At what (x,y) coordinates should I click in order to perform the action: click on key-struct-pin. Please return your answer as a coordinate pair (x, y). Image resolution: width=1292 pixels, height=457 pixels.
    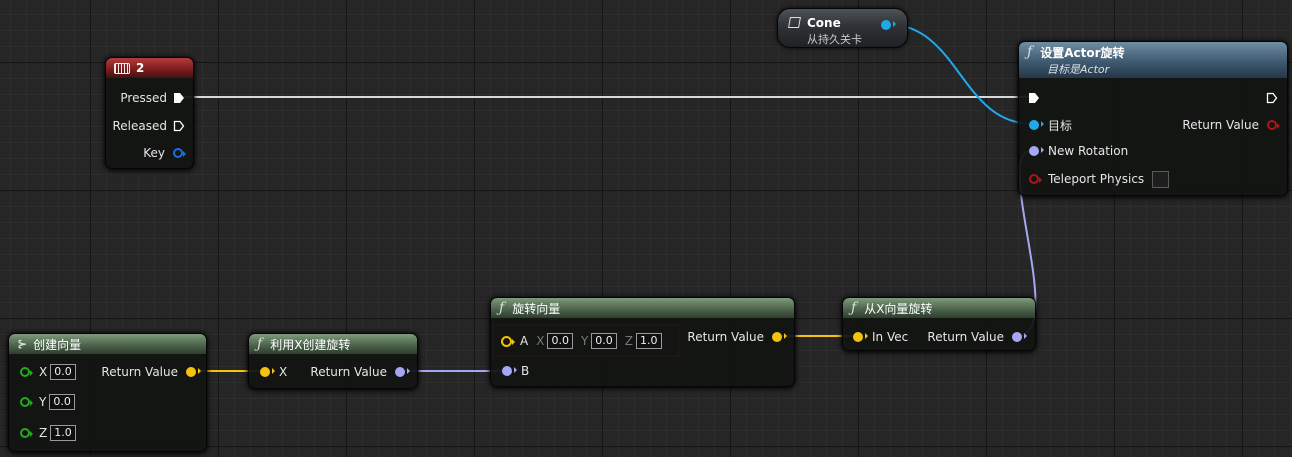
    Looking at the image, I should click on (179, 153).